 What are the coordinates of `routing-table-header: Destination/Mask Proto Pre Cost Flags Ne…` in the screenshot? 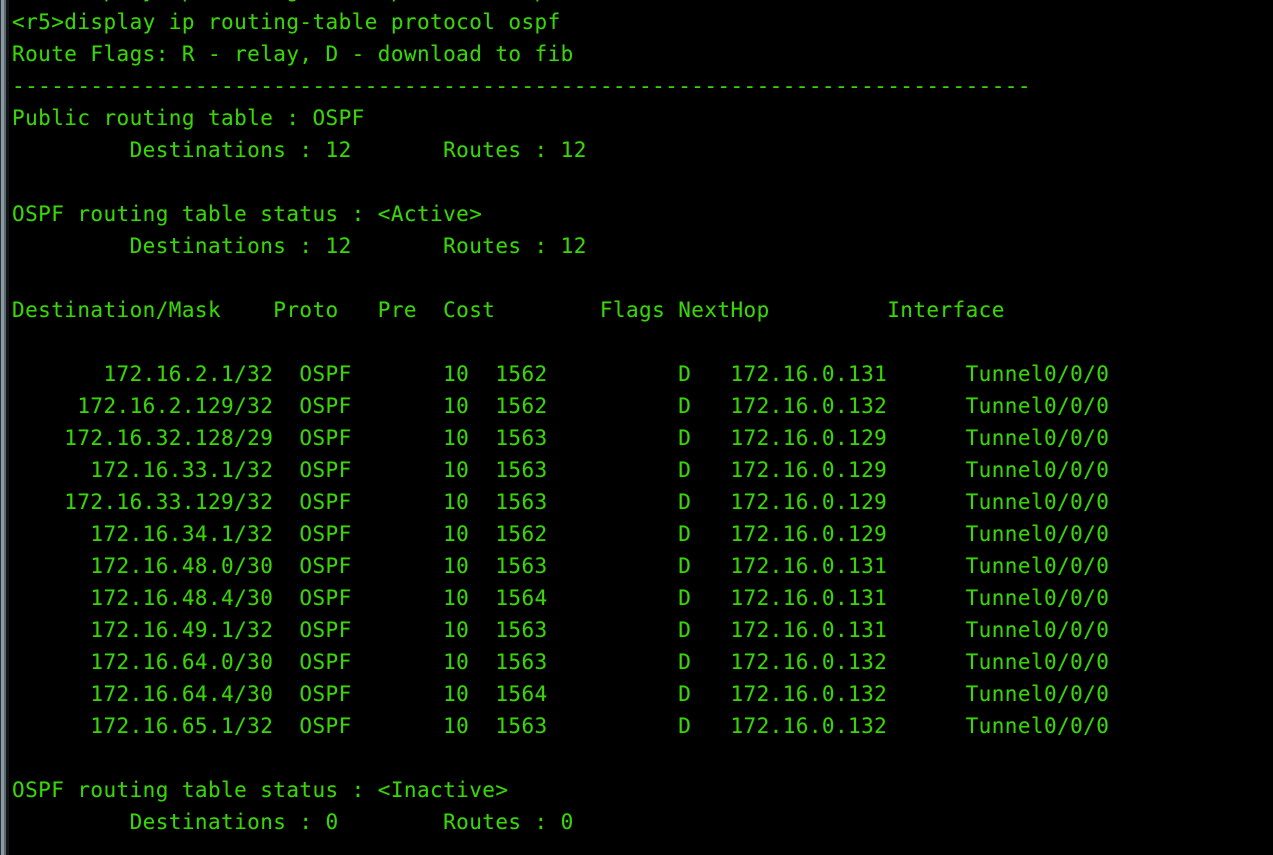 It's located at (508, 310).